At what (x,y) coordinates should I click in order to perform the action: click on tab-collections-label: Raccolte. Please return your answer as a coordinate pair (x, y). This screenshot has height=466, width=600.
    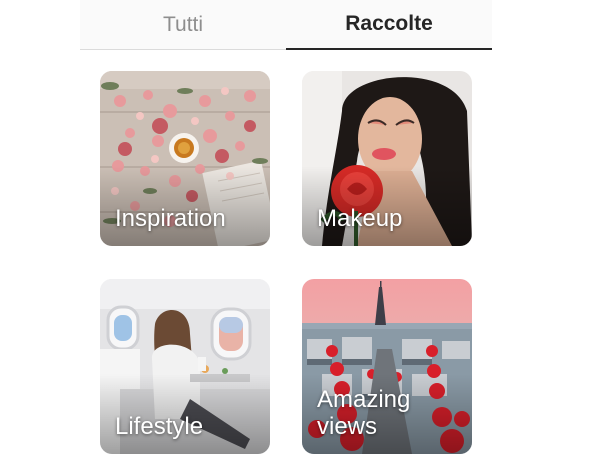
    Looking at the image, I should click on (389, 23).